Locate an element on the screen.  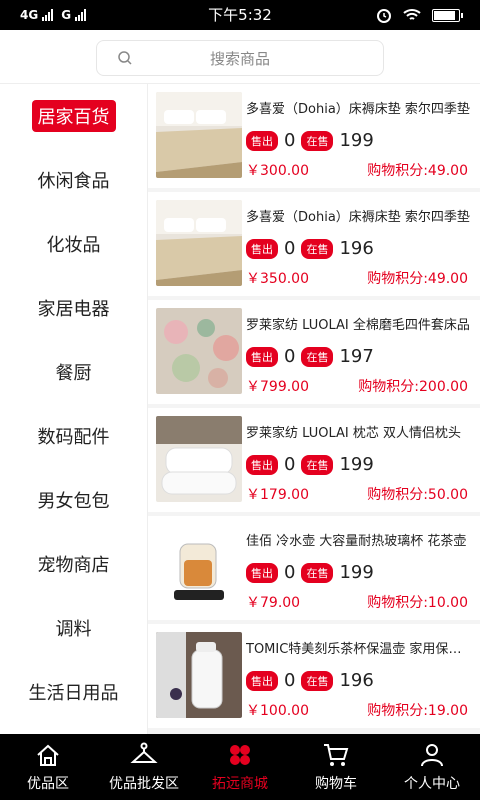
product-price: ￥100.00 is located at coordinates (277, 711).